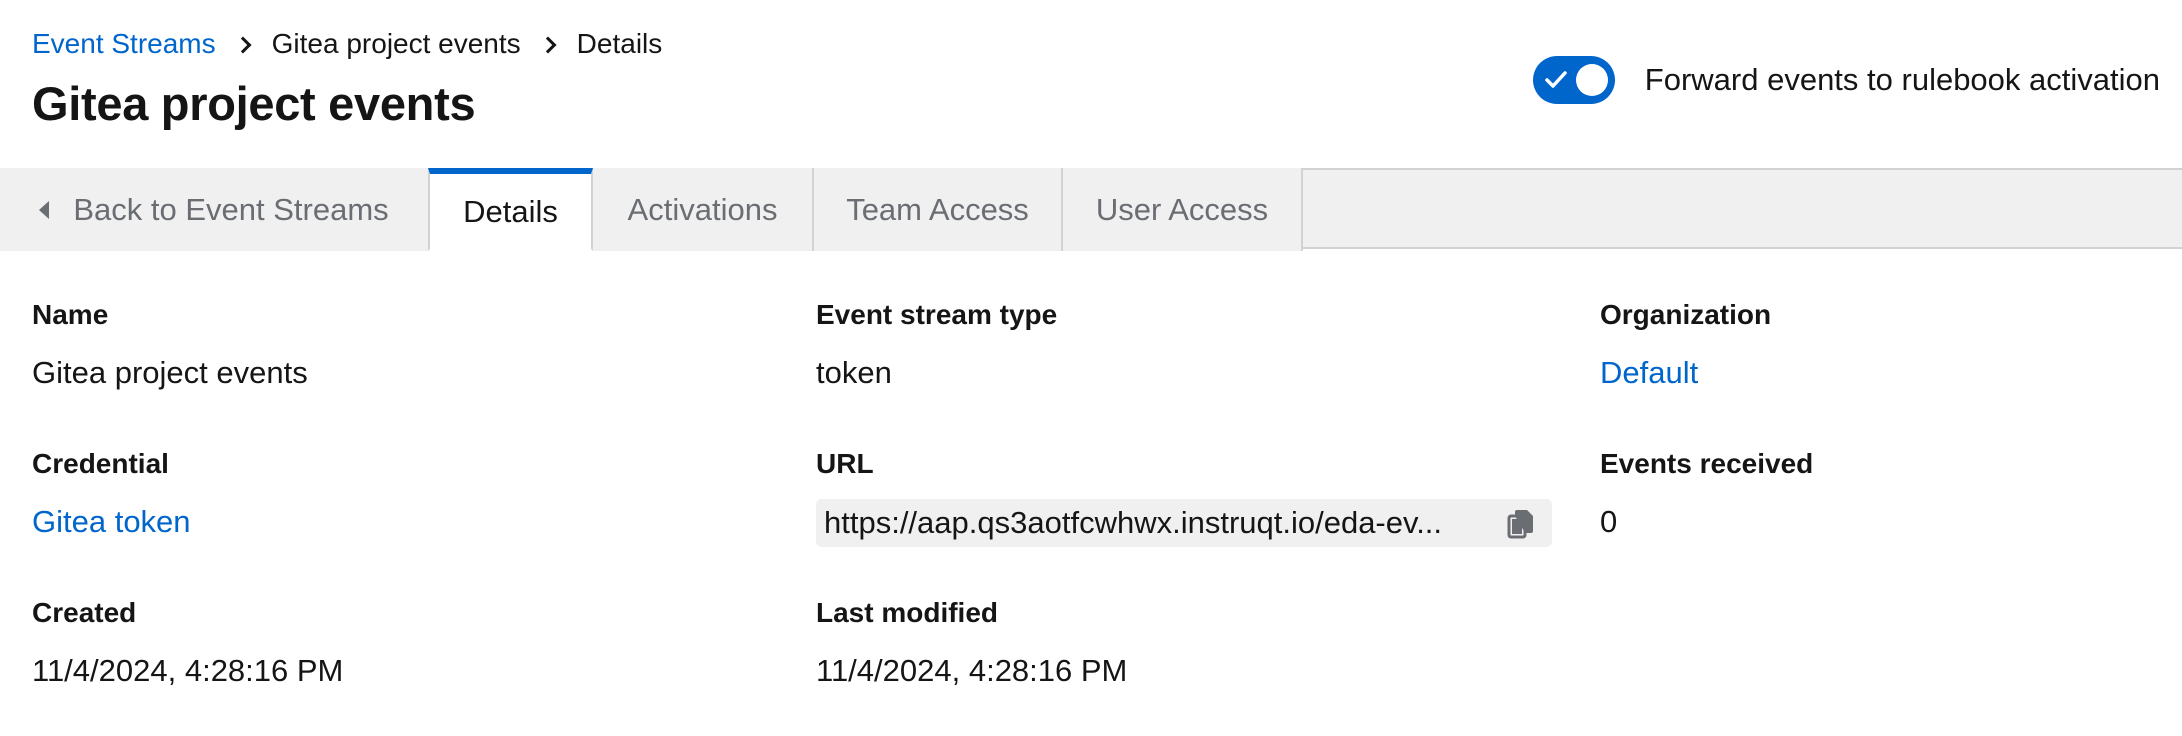 This screenshot has height=736, width=2182. What do you see at coordinates (111, 522) in the screenshot?
I see `credential-link: Gitea token` at bounding box center [111, 522].